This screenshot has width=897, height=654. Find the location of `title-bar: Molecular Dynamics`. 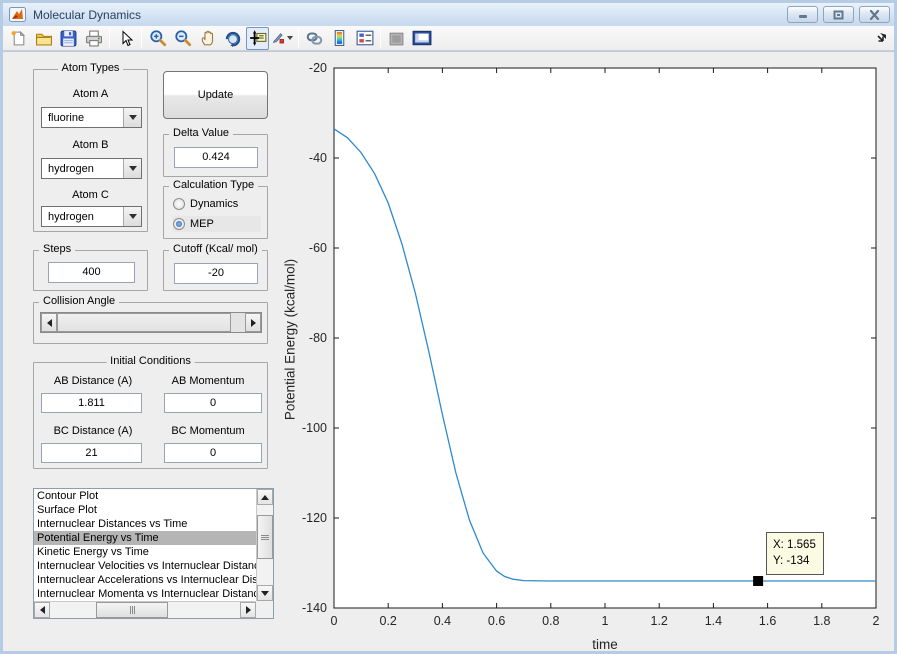

title-bar: Molecular Dynamics is located at coordinates (448, 14).